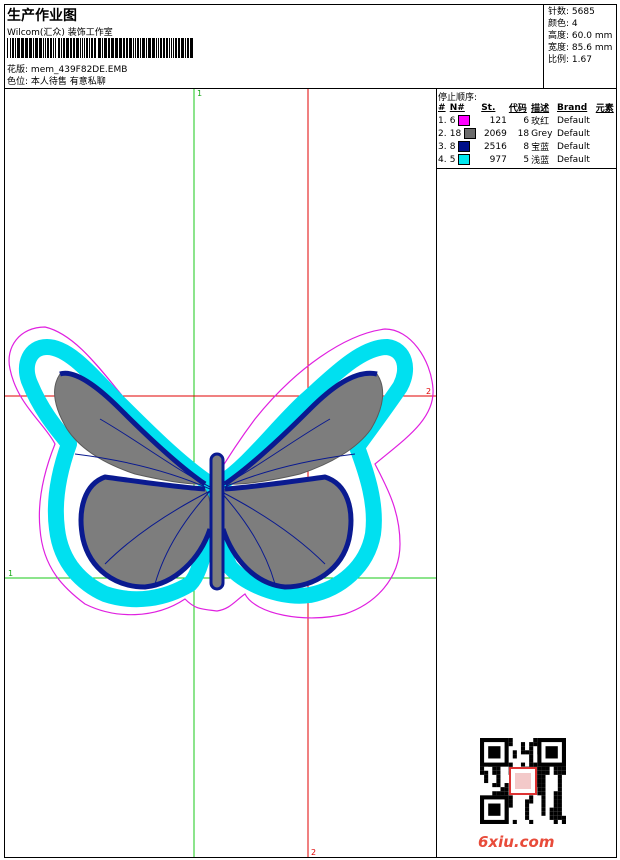 This screenshot has height=860, width=620. Describe the element at coordinates (514, 147) in the screenshot. I see `table-row: 3. 8 2516 8 宝蓝 Default` at that location.